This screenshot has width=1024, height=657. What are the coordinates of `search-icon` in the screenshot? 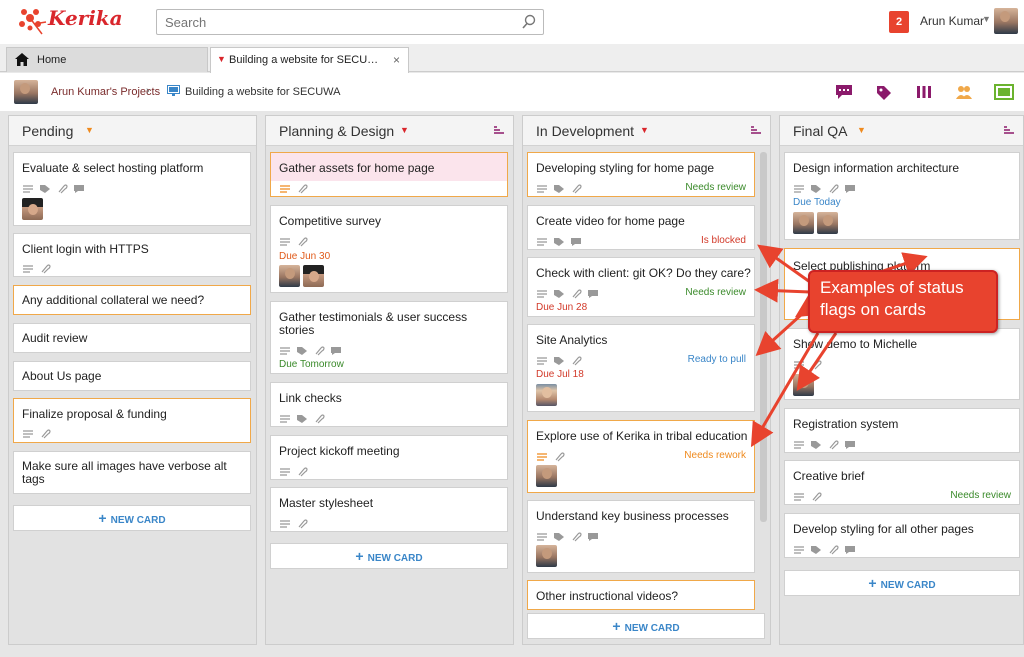 It's located at (529, 22).